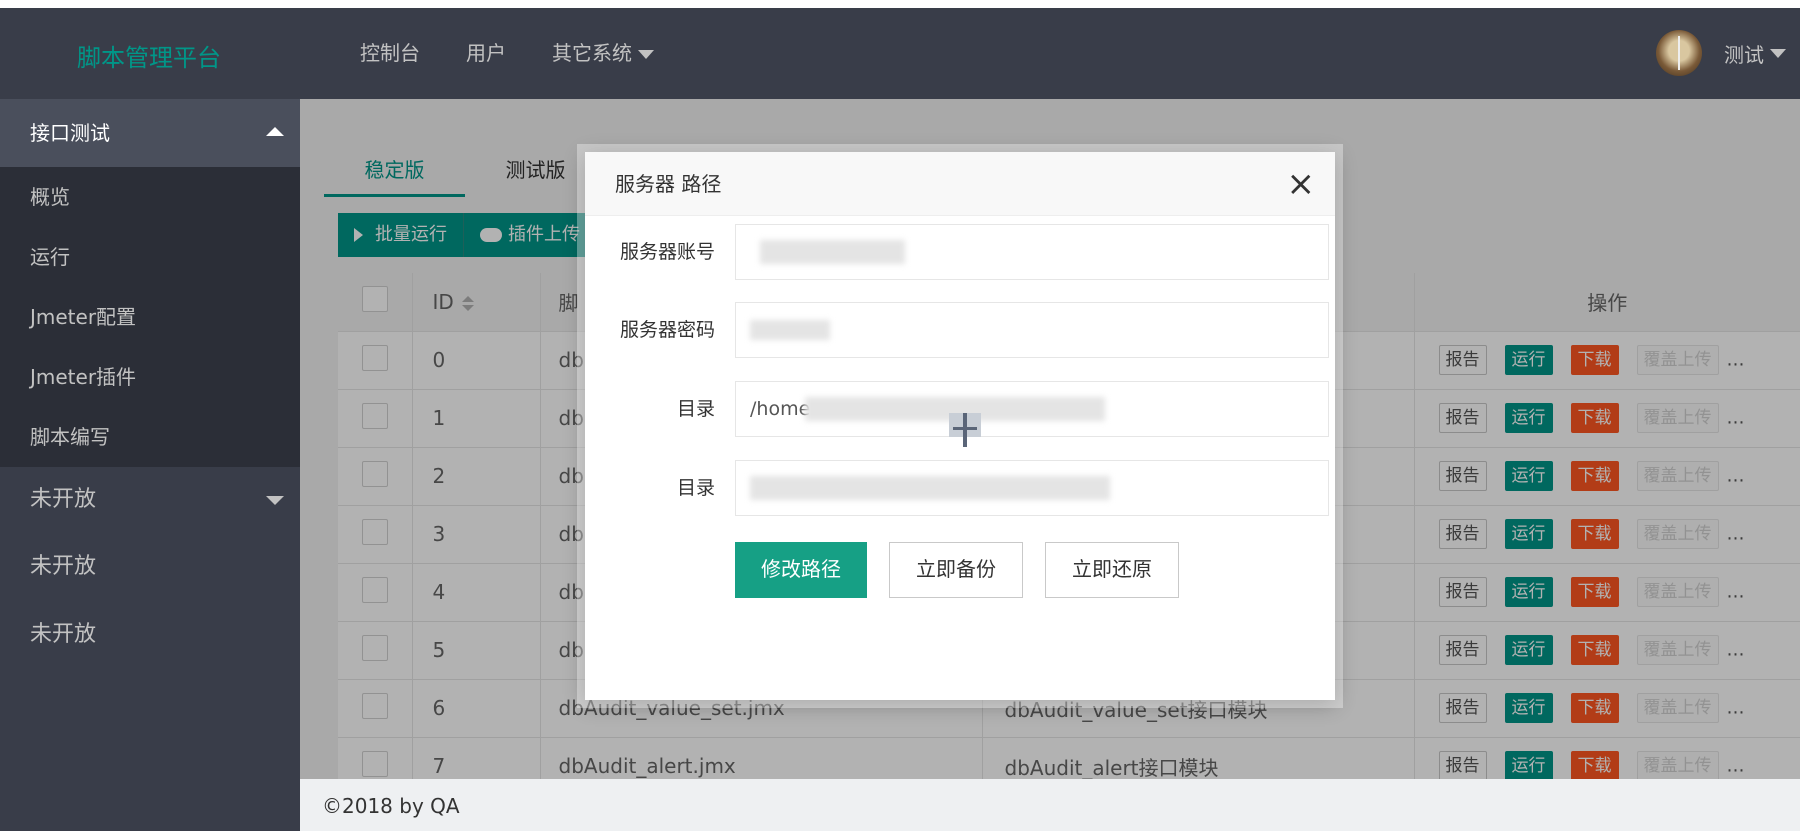  I want to click on password-label: 服务器密码, so click(667, 330).